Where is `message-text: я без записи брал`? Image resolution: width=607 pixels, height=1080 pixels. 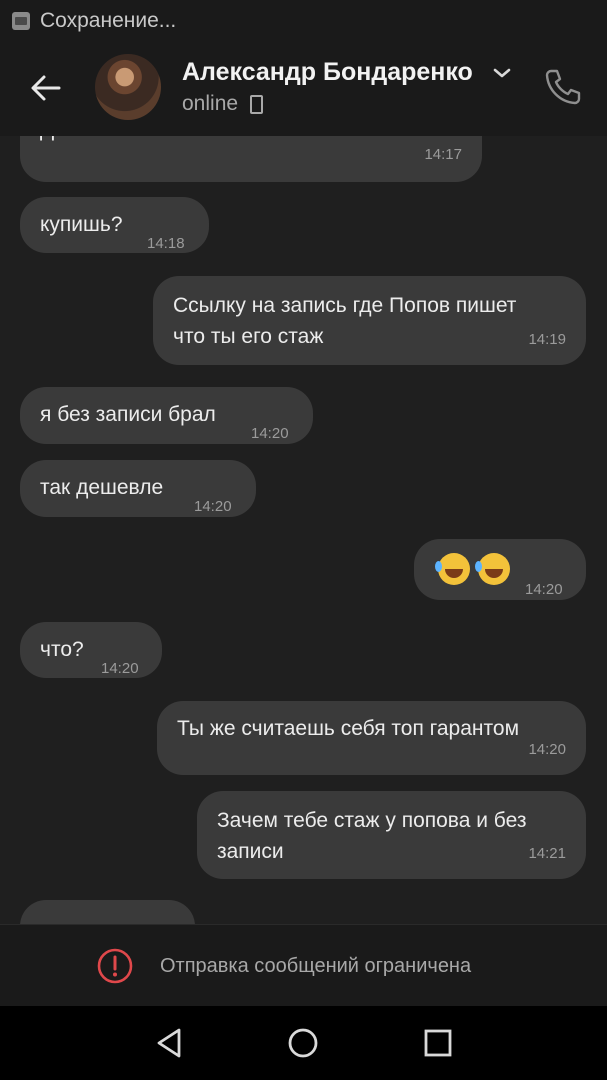 message-text: я без записи брал is located at coordinates (128, 414).